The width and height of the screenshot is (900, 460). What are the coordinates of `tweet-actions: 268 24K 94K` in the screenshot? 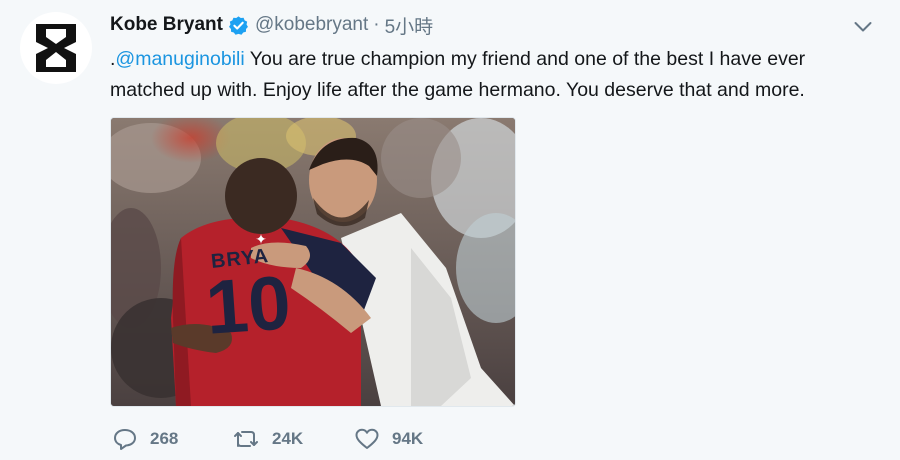 It's located at (293, 439).